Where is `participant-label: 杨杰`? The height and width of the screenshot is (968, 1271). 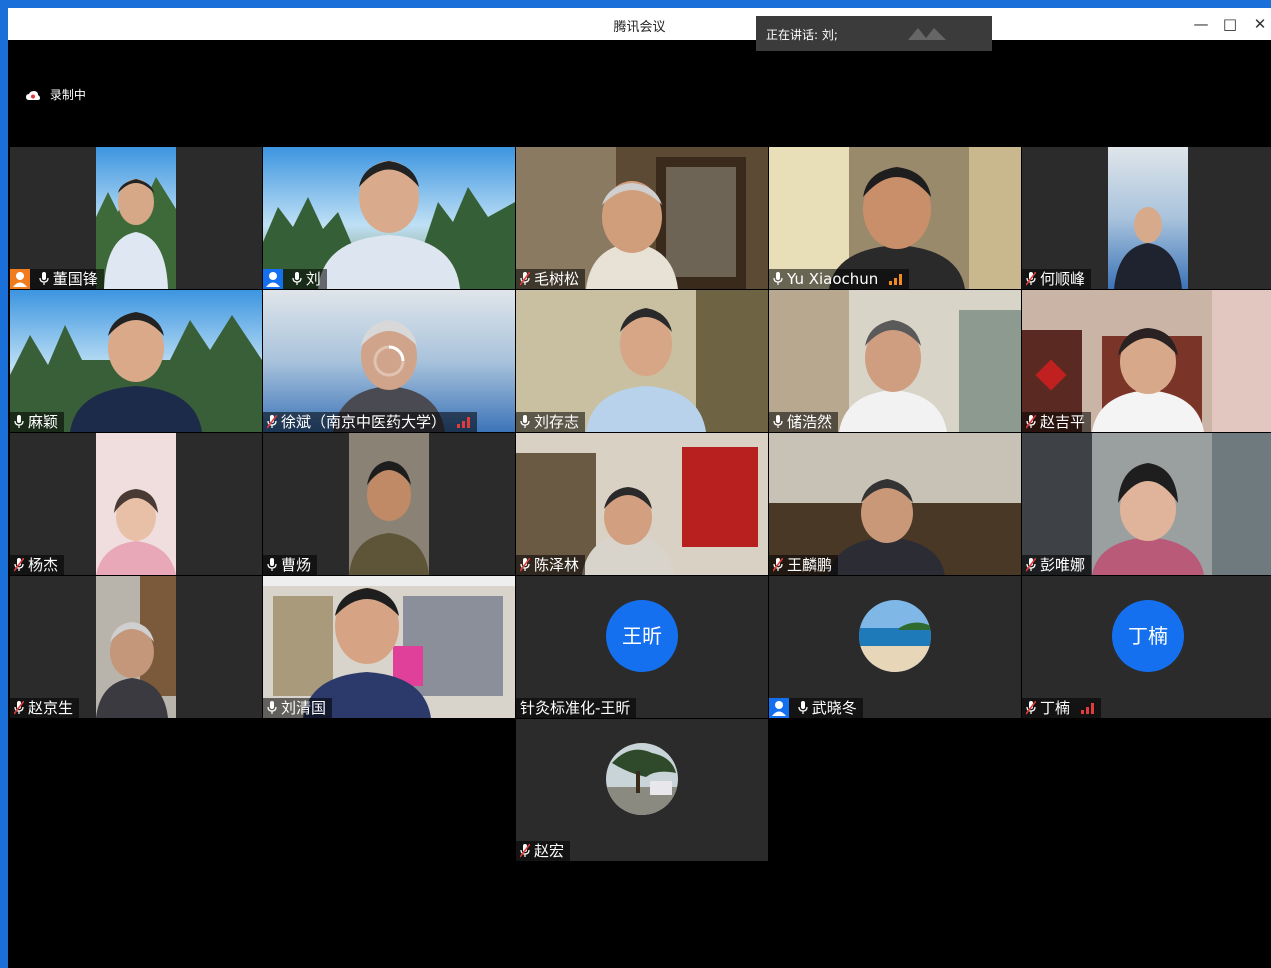 participant-label: 杨杰 is located at coordinates (37, 565).